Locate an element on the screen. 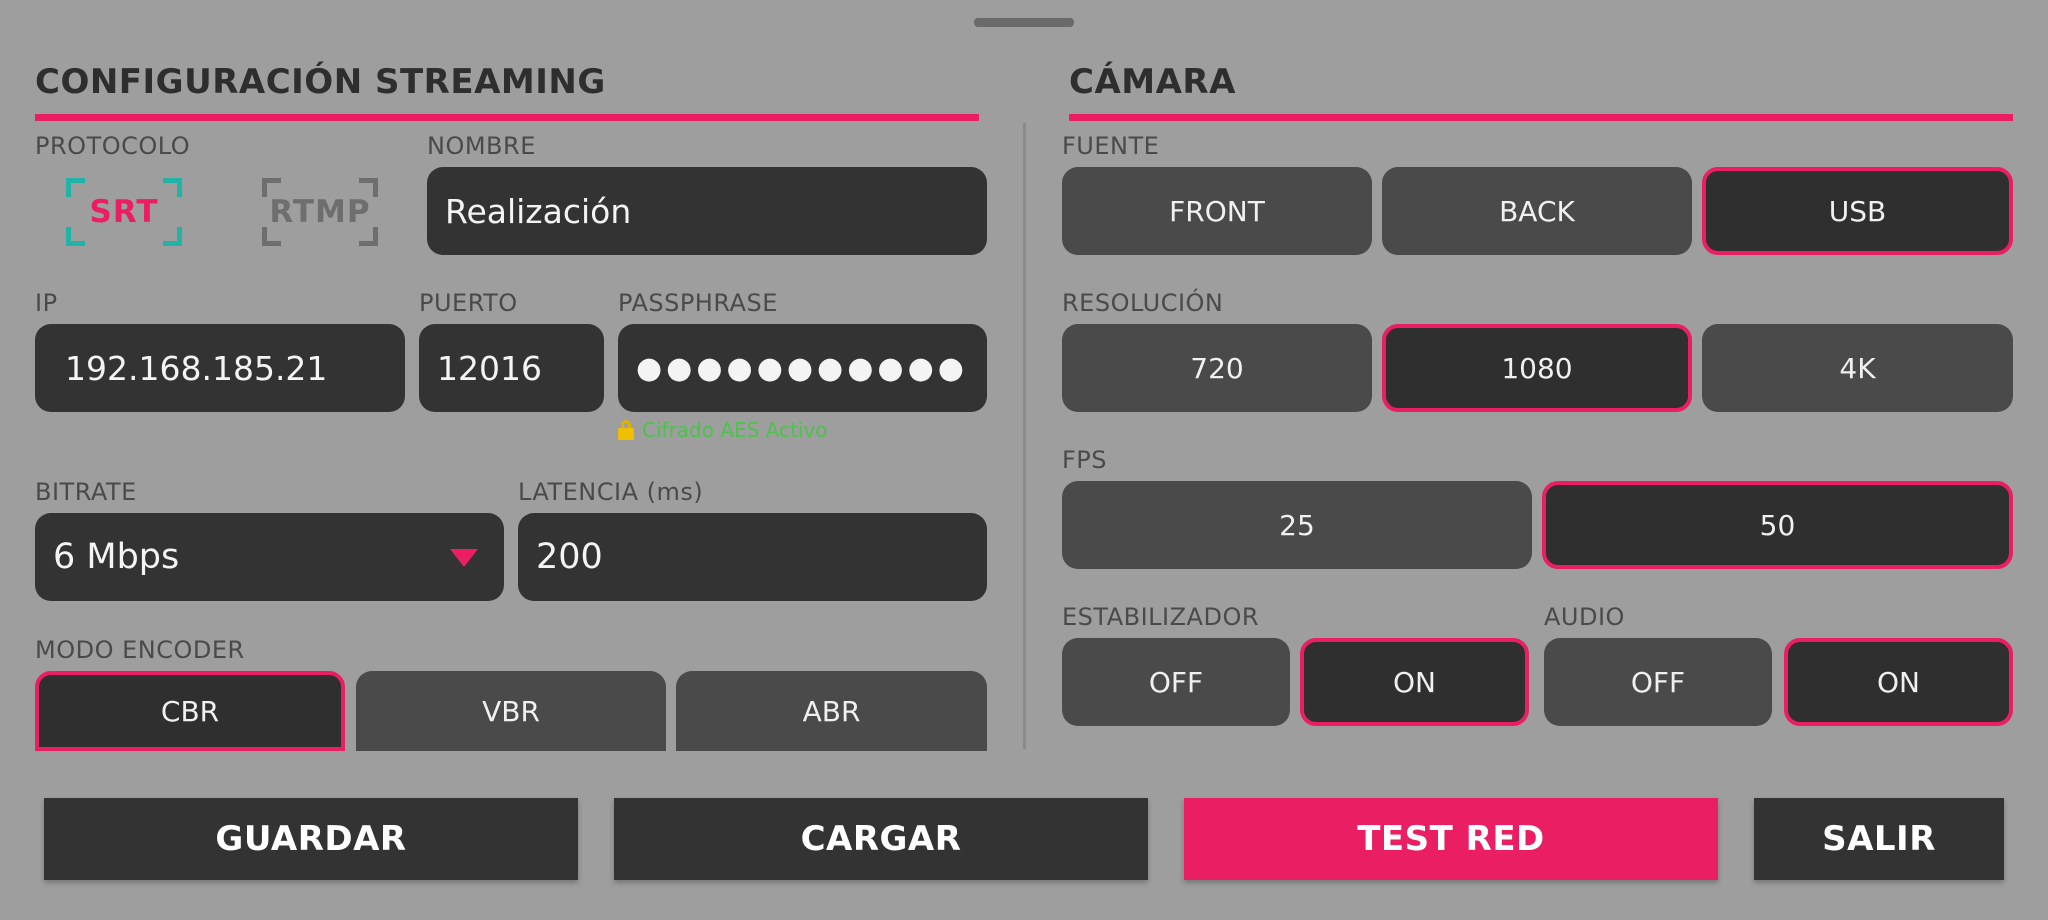 This screenshot has width=2048, height=920. resolution-1080-button: 1080 is located at coordinates (1537, 368).